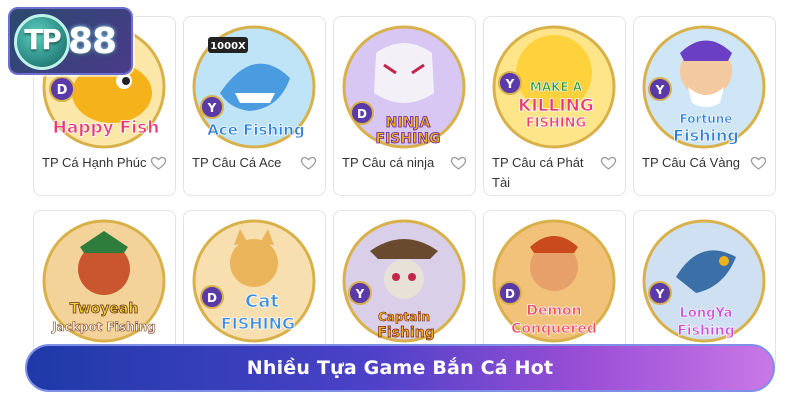  I want to click on game-thumbnail: Y MAKE A KILLING FISHING, so click(554, 87).